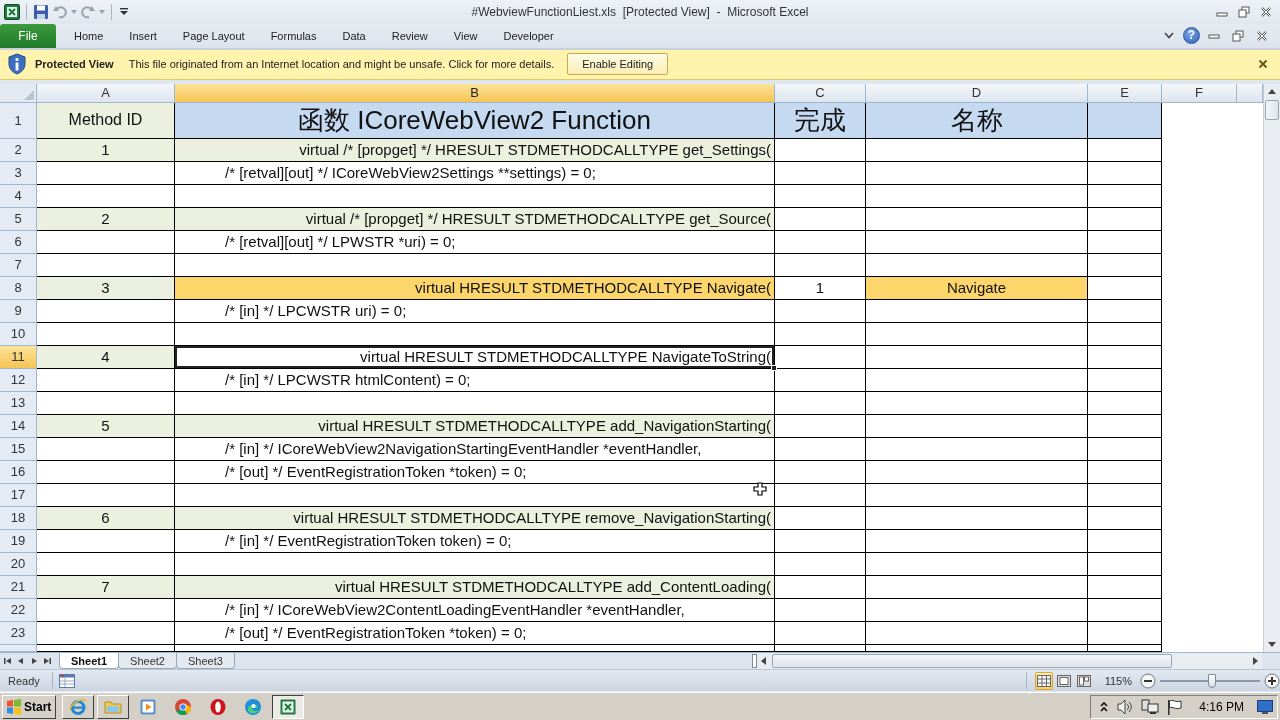 The height and width of the screenshot is (720, 1280). Describe the element at coordinates (18, 380) in the screenshot. I see `row-number: 12` at that location.